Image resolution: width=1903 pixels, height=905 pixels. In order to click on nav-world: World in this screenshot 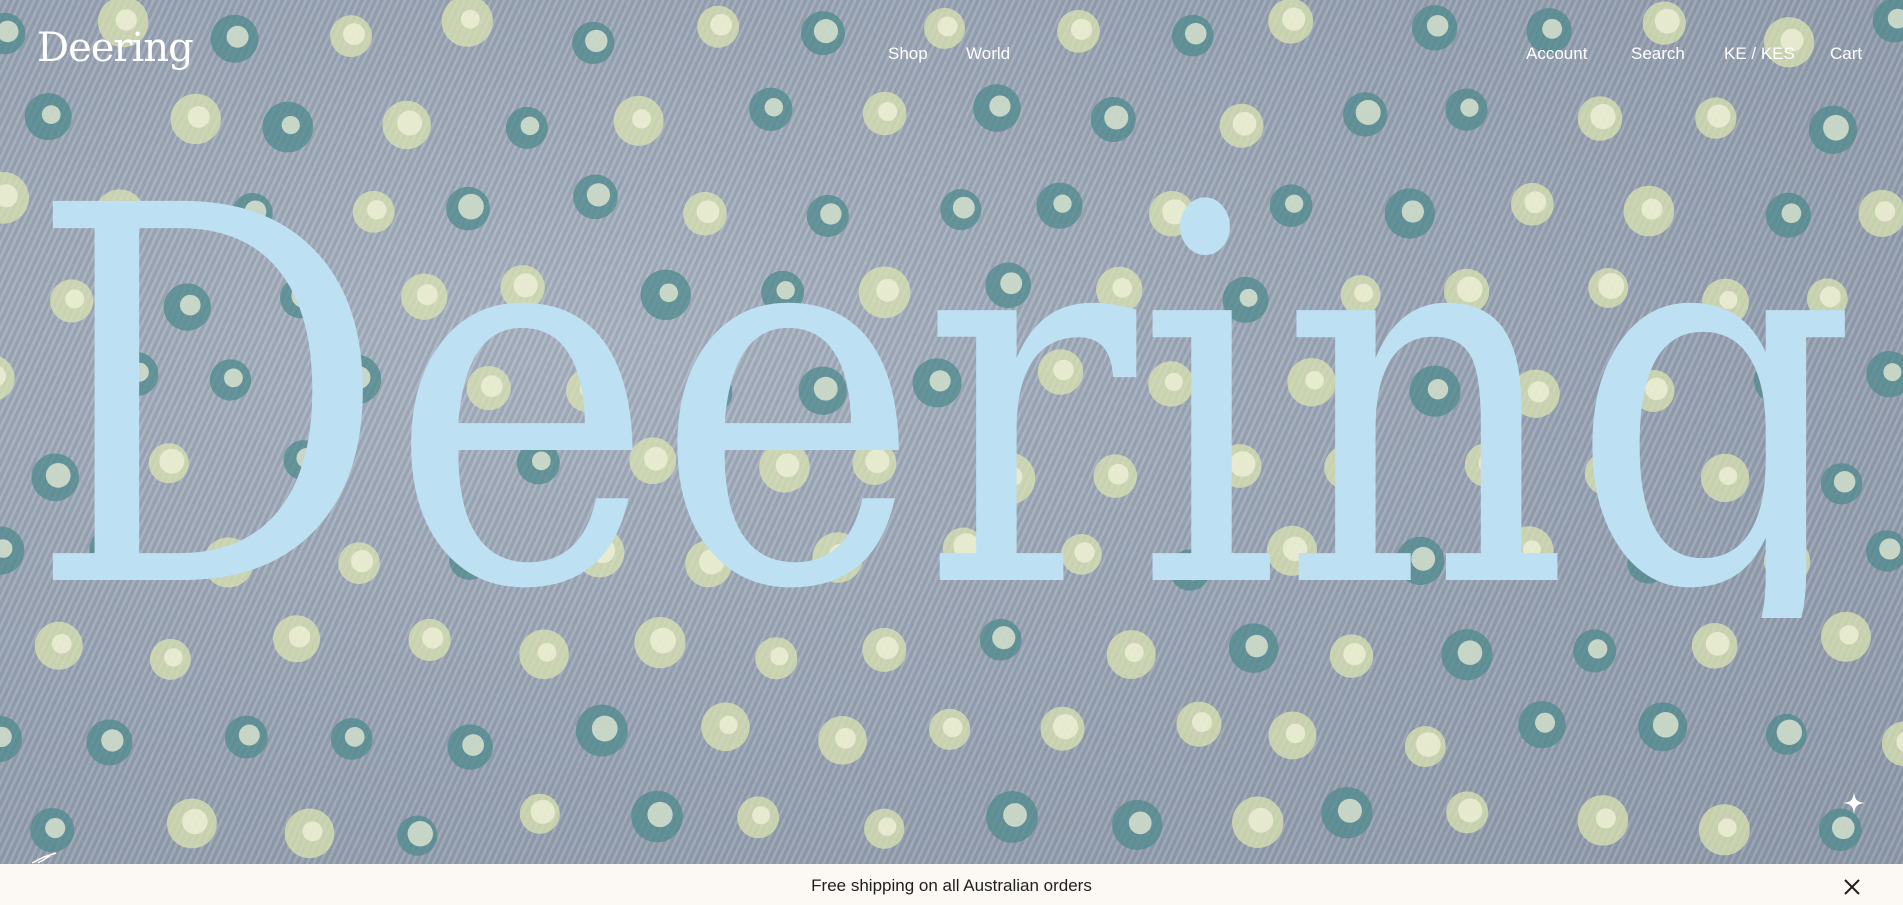, I will do `click(988, 54)`.